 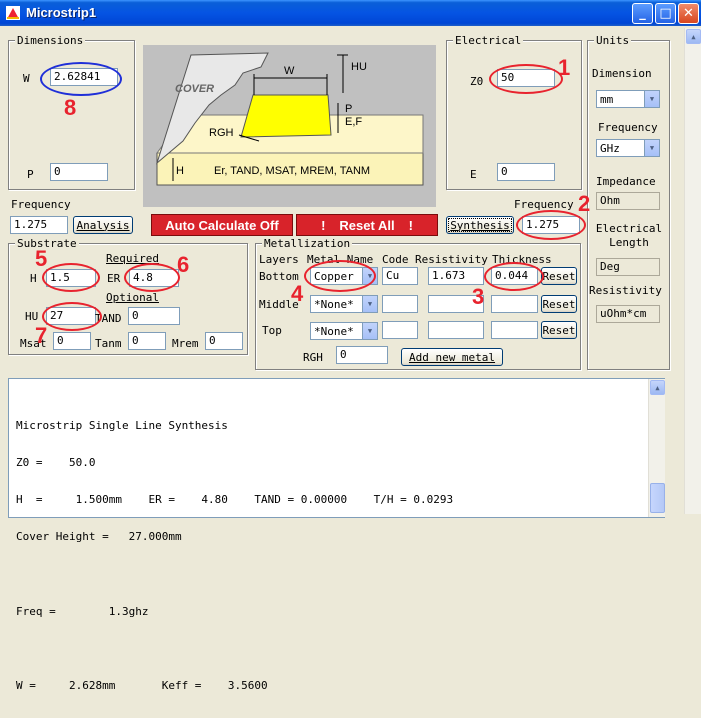 I want to click on output-line: Microstrip Single Line Synthesis, so click(x=122, y=425).